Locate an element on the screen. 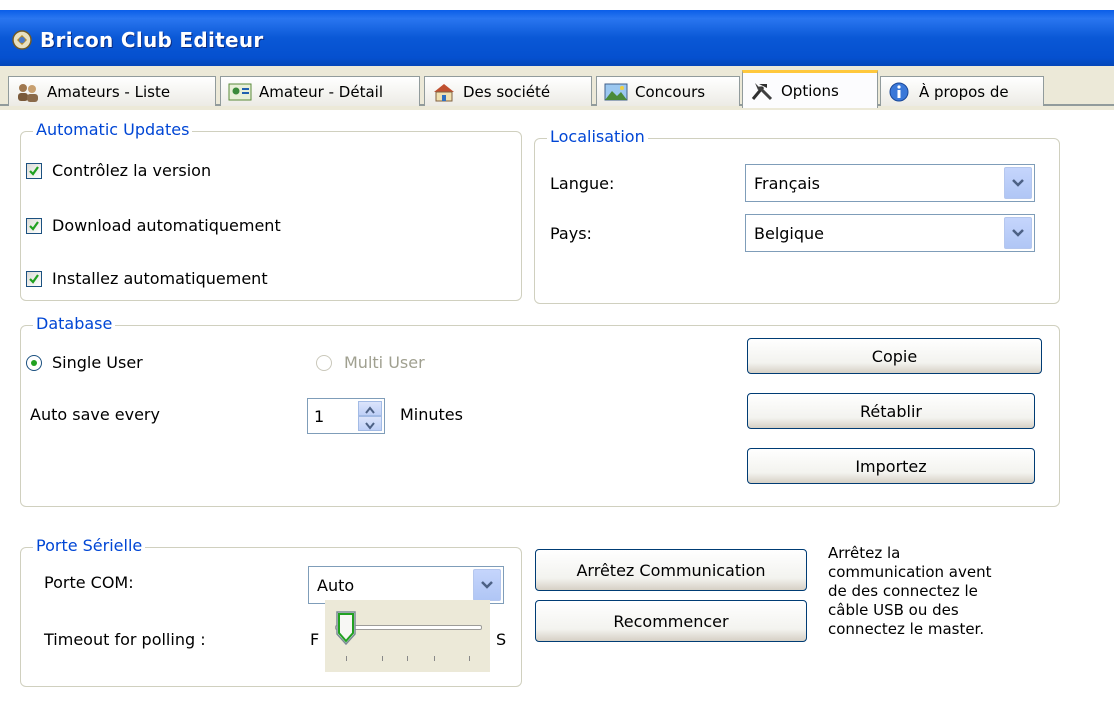 This screenshot has width=1114, height=717. tab-label: À propos de is located at coordinates (964, 91).